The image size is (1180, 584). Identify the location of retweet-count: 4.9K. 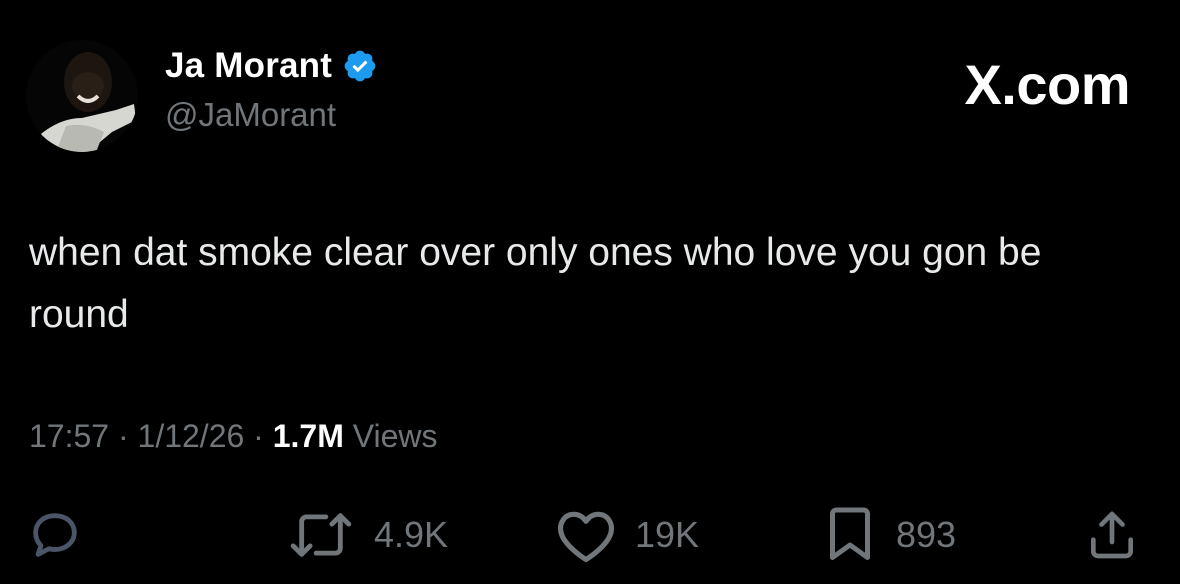
(411, 534).